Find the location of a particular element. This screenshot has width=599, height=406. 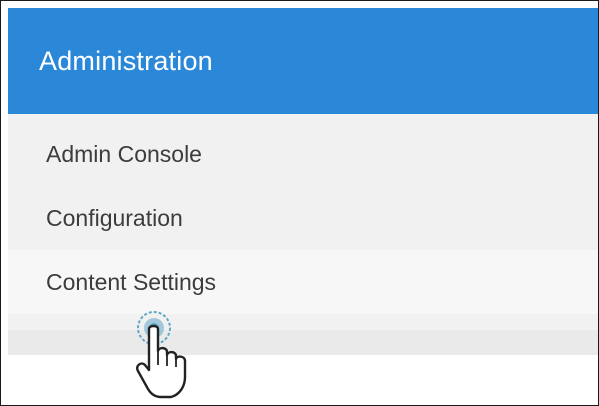

menu-item-label: Admin Console is located at coordinates (124, 153).